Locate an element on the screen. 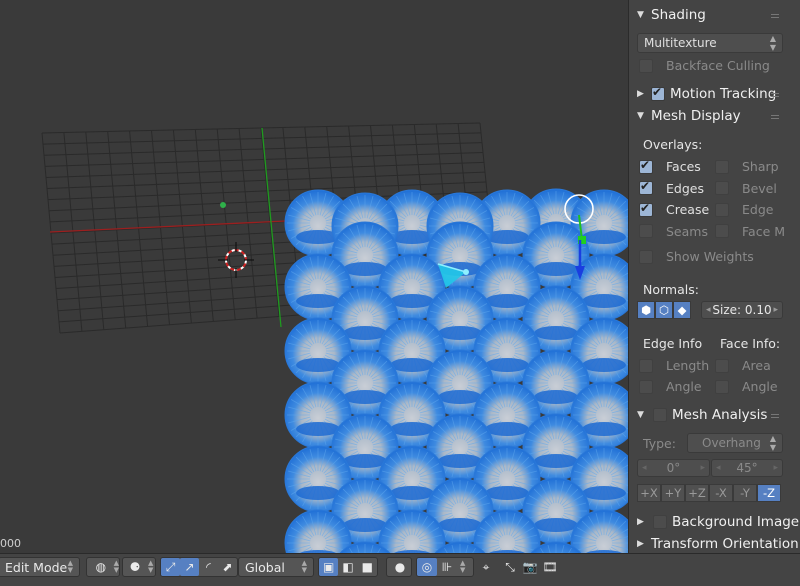  axis-button: +Z is located at coordinates (697, 493).